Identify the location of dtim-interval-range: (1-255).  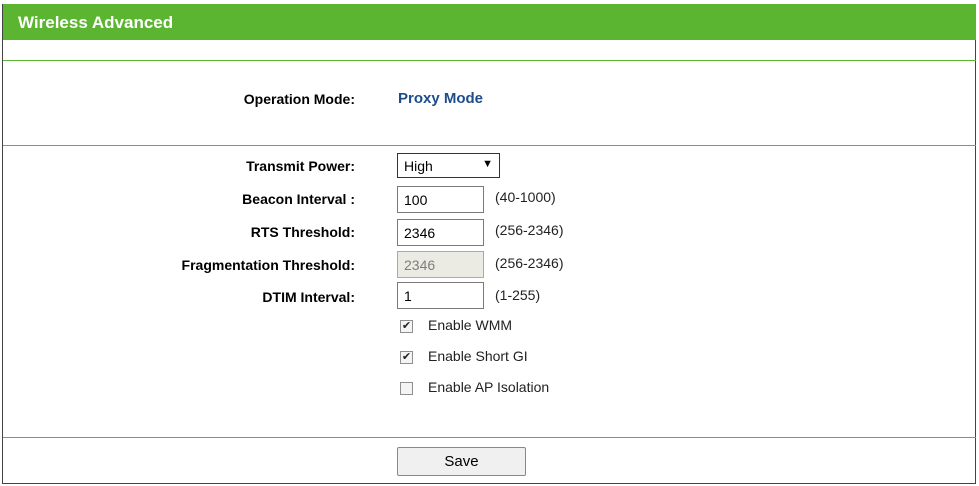
(518, 295).